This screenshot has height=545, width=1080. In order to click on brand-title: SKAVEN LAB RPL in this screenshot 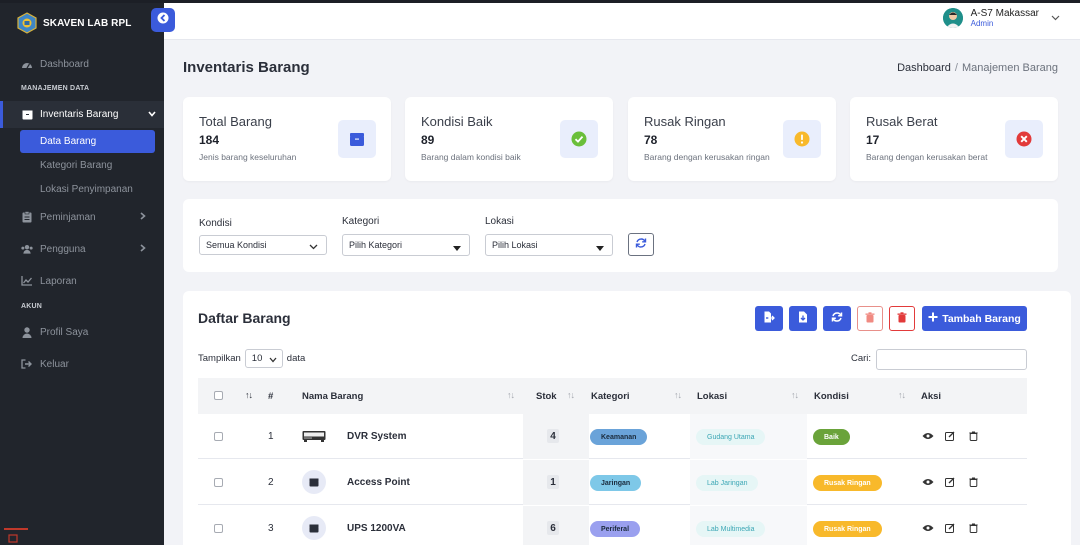, I will do `click(87, 23)`.